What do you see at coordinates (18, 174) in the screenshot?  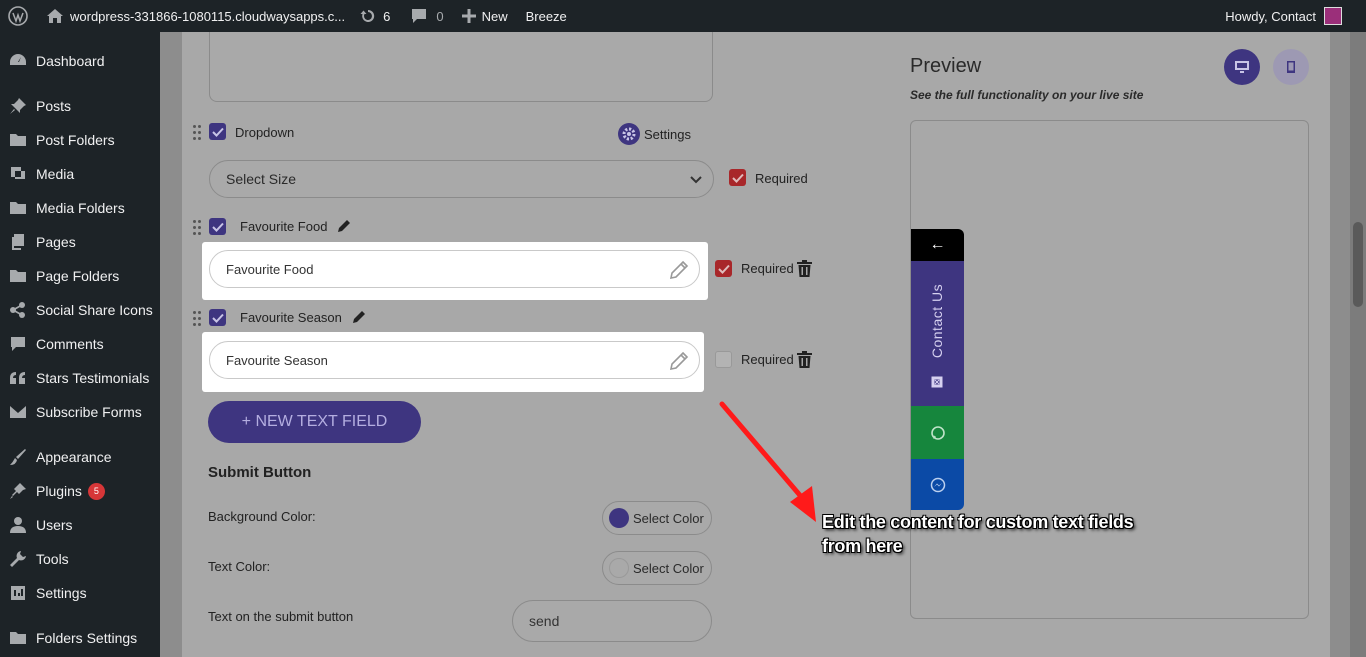 I see `media-icon` at bounding box center [18, 174].